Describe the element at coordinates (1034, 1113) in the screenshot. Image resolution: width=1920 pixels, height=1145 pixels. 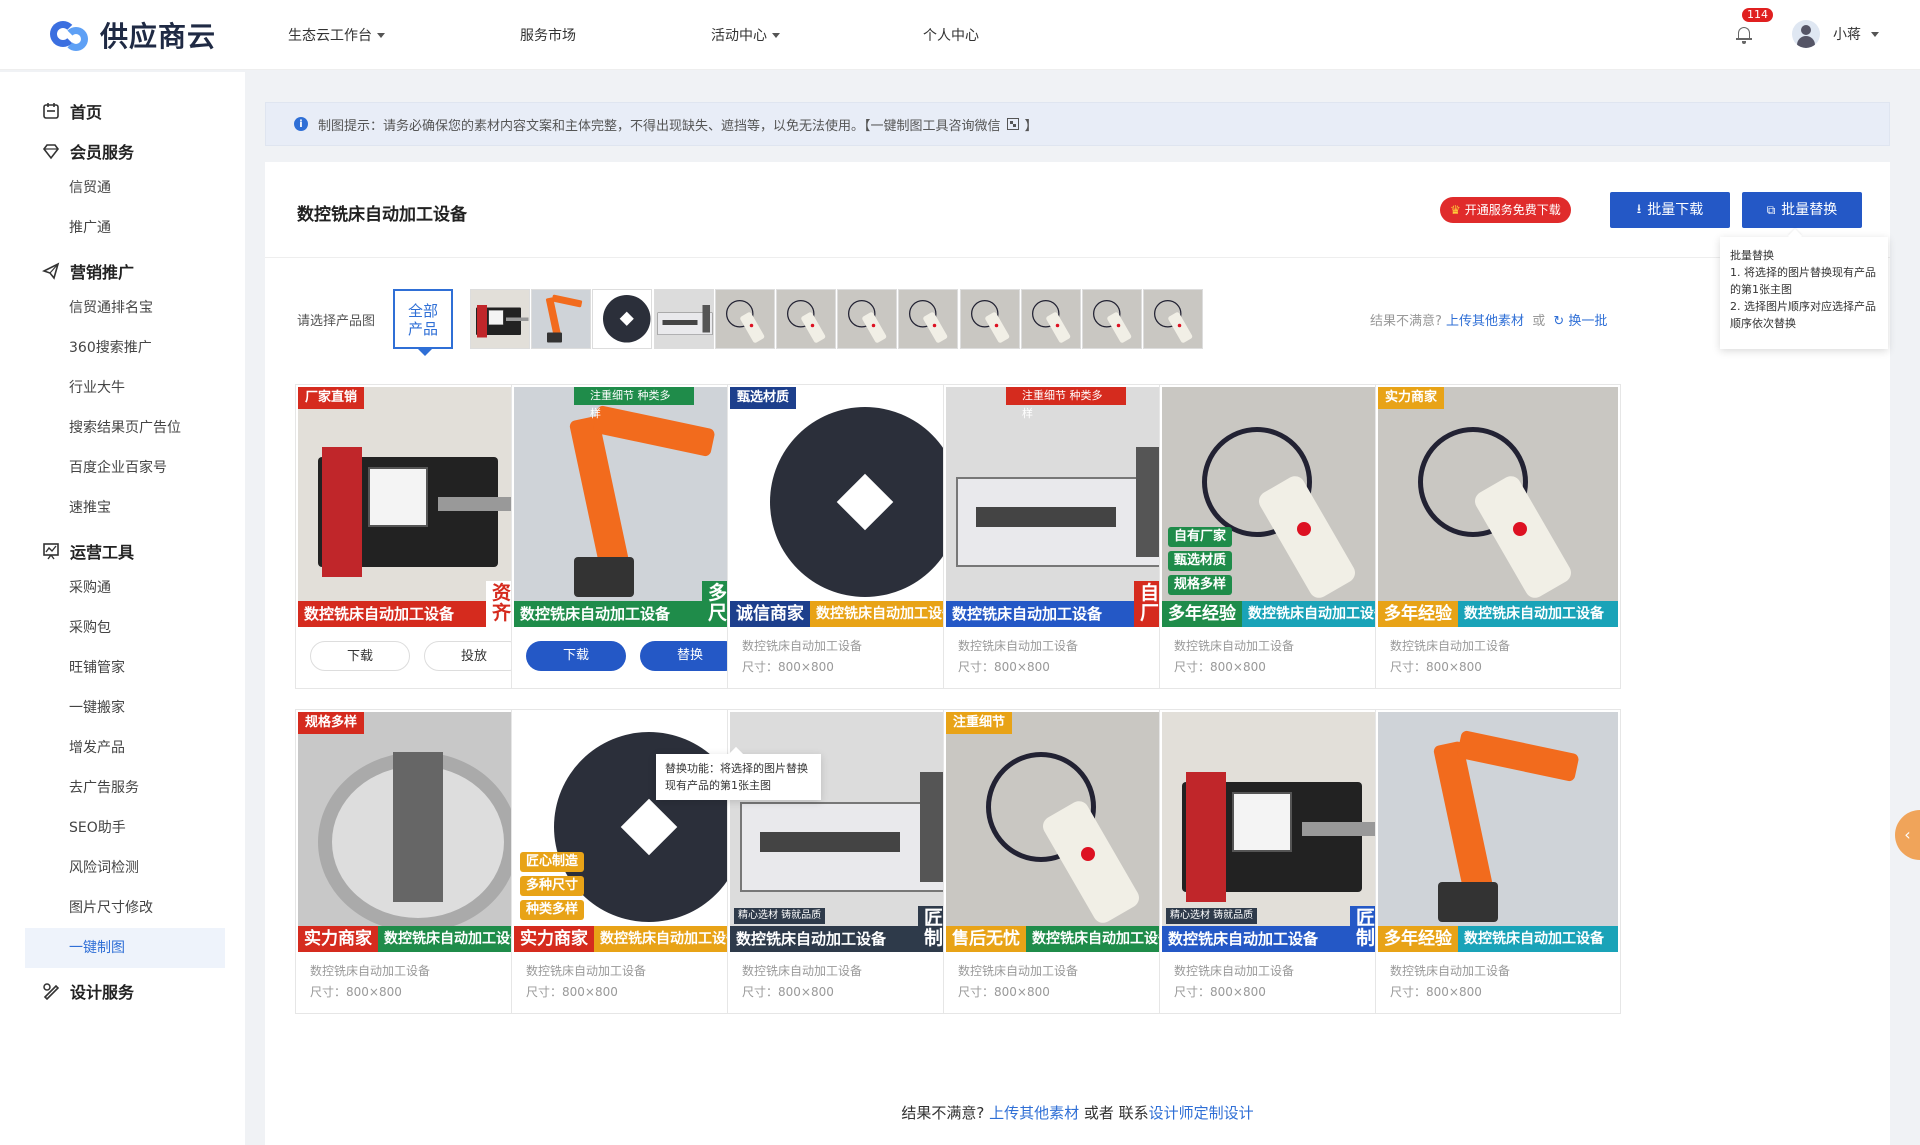
I see `footer-upload-link: 上传其他素材` at that location.